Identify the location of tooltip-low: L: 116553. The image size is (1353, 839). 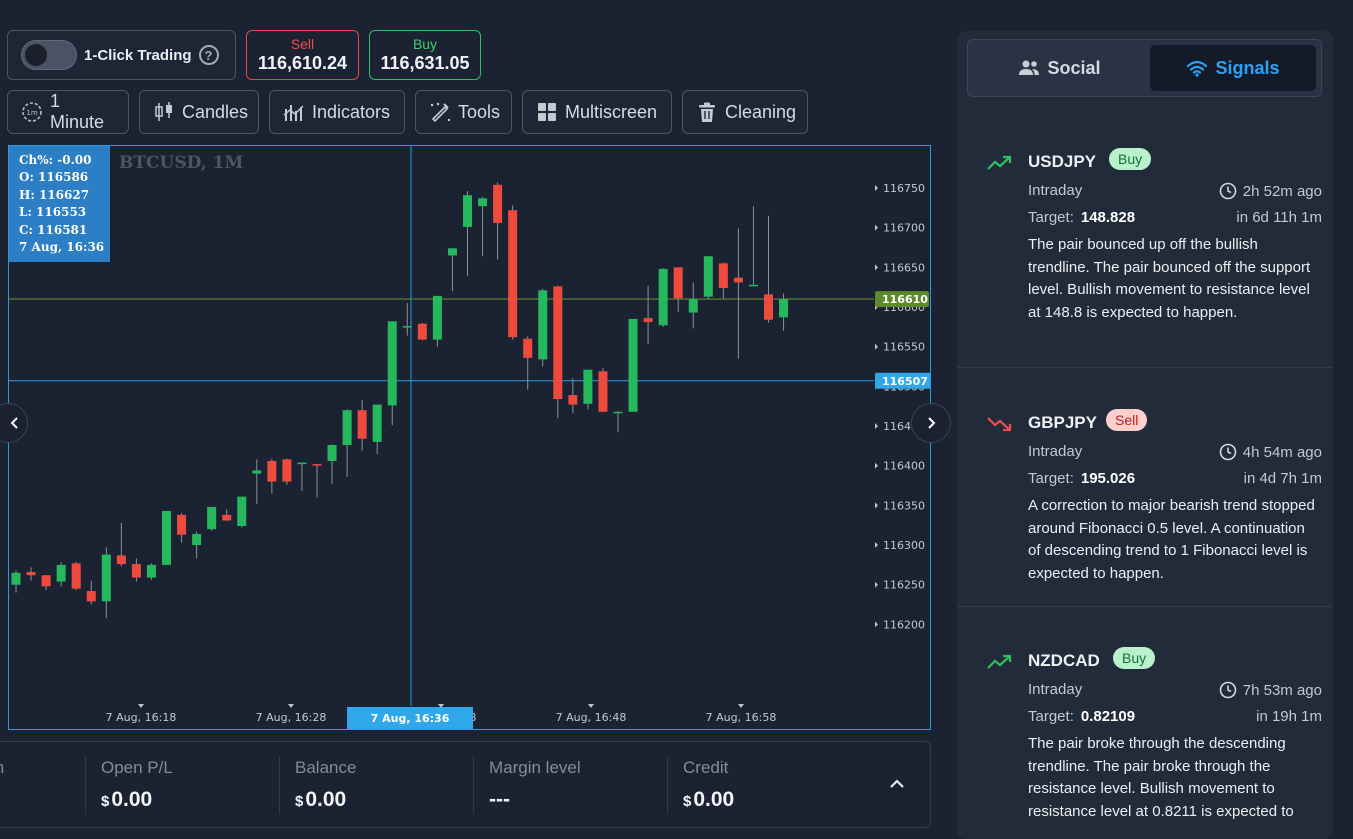
(53, 212).